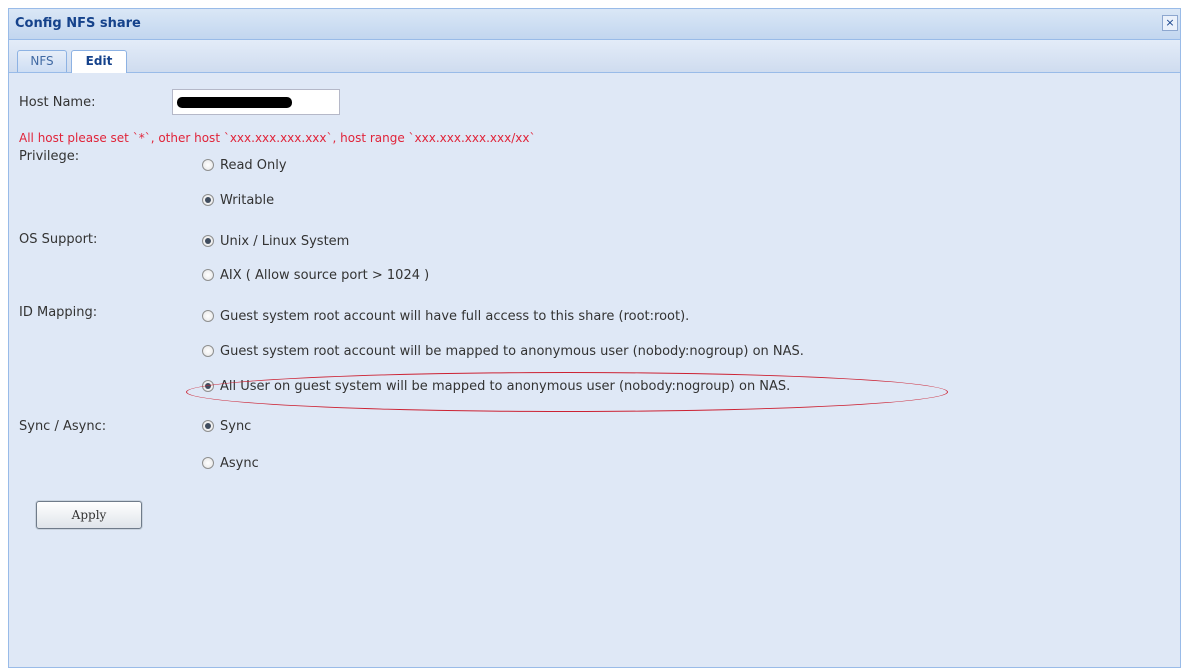 The height and width of the screenshot is (672, 1187). I want to click on radio-async: Async, so click(230, 463).